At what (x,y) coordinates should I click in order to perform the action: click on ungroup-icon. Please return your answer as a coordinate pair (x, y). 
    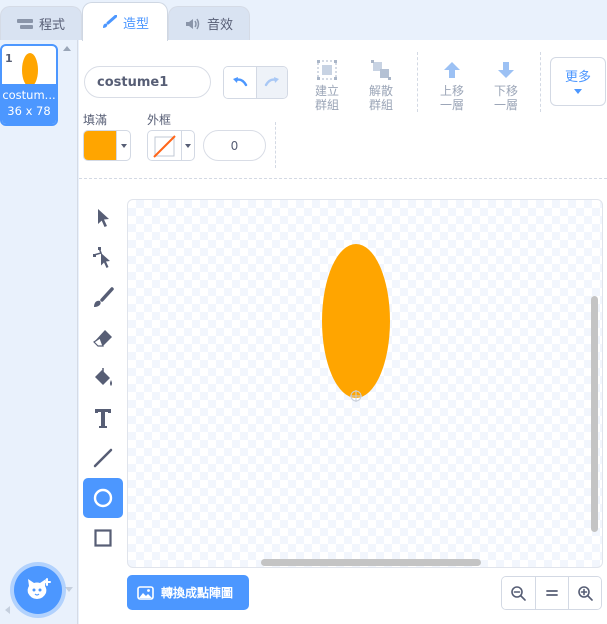
    Looking at the image, I should click on (381, 70).